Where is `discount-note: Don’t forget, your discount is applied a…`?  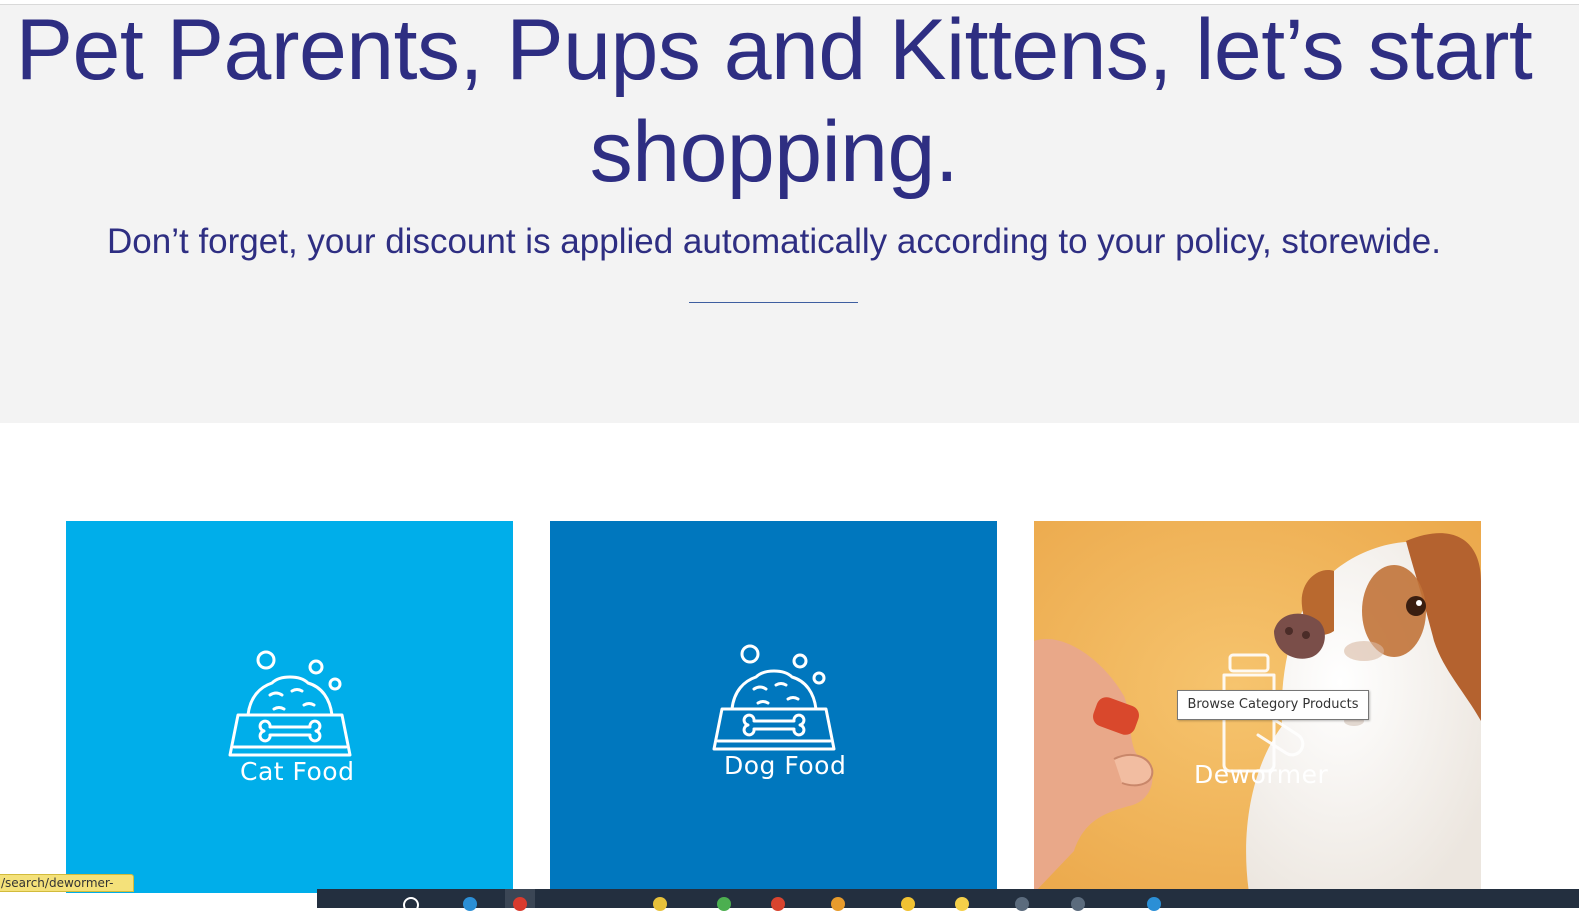
discount-note: Don’t forget, your discount is applied a… is located at coordinates (774, 241).